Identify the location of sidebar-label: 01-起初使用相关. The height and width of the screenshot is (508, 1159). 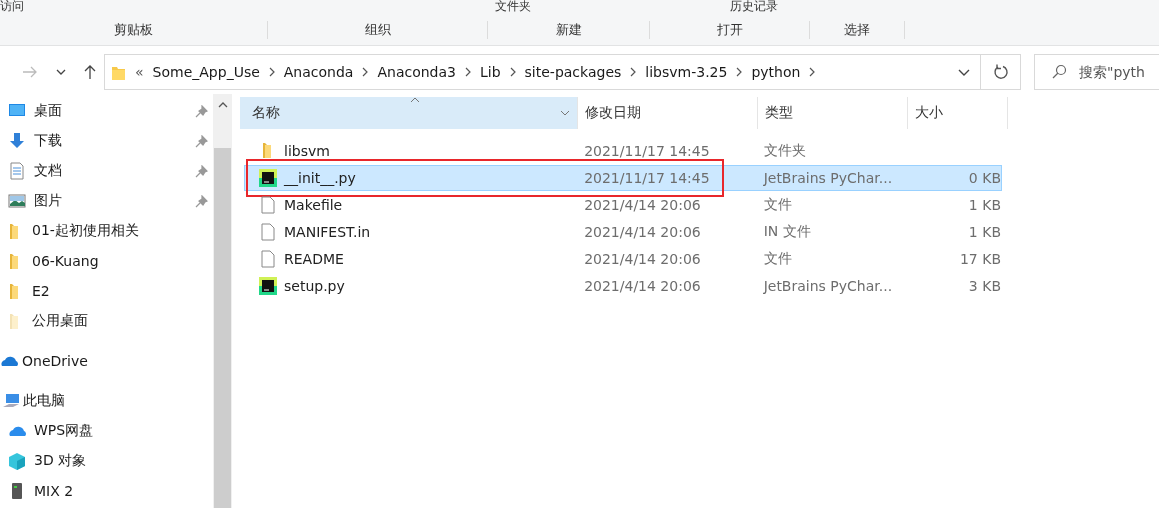
(85, 231).